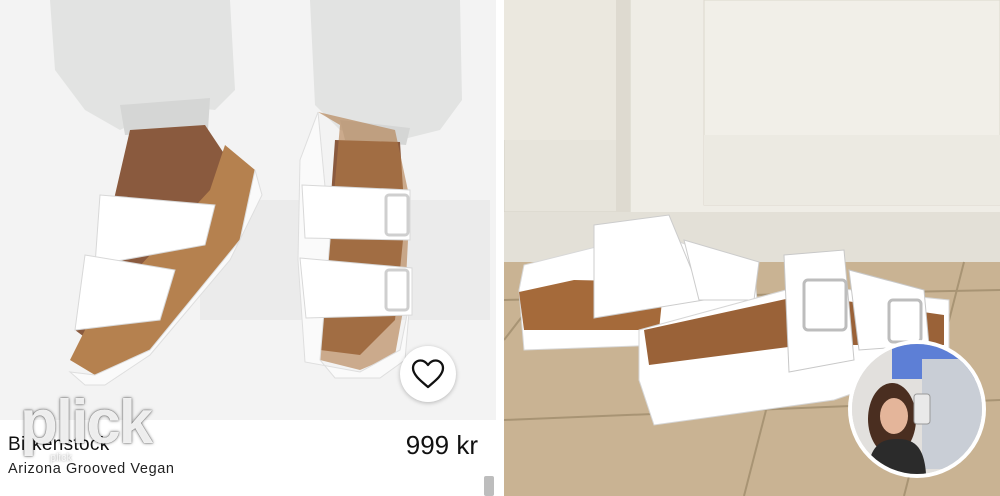 The height and width of the screenshot is (496, 1000). Describe the element at coordinates (489, 486) in the screenshot. I see `scrollbar-thumb` at that location.